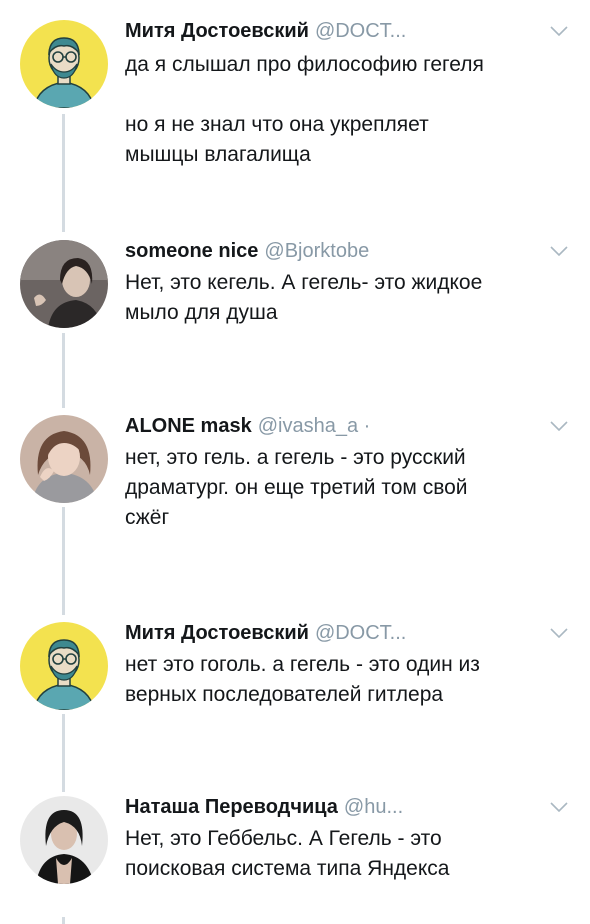 The image size is (590, 924). I want to click on author-name: ALONE mask, so click(188, 426).